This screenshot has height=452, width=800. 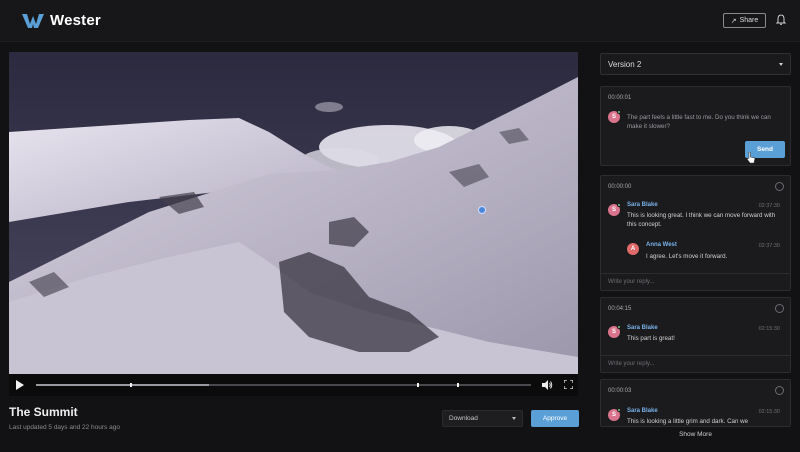 What do you see at coordinates (482, 210) in the screenshot?
I see `comment-marker-dot` at bounding box center [482, 210].